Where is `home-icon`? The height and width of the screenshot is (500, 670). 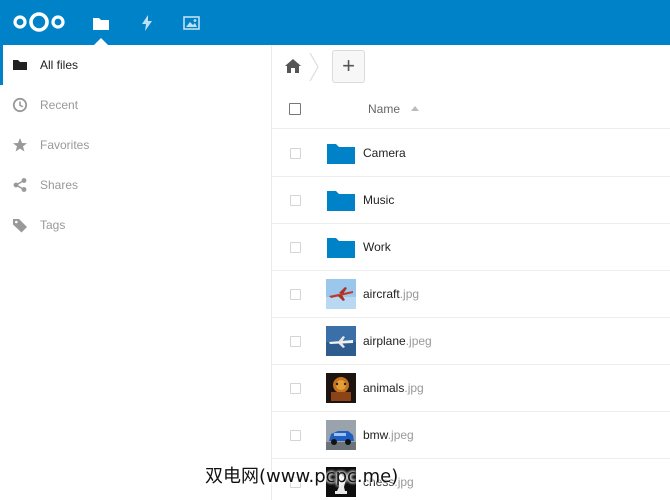 home-icon is located at coordinates (293, 66).